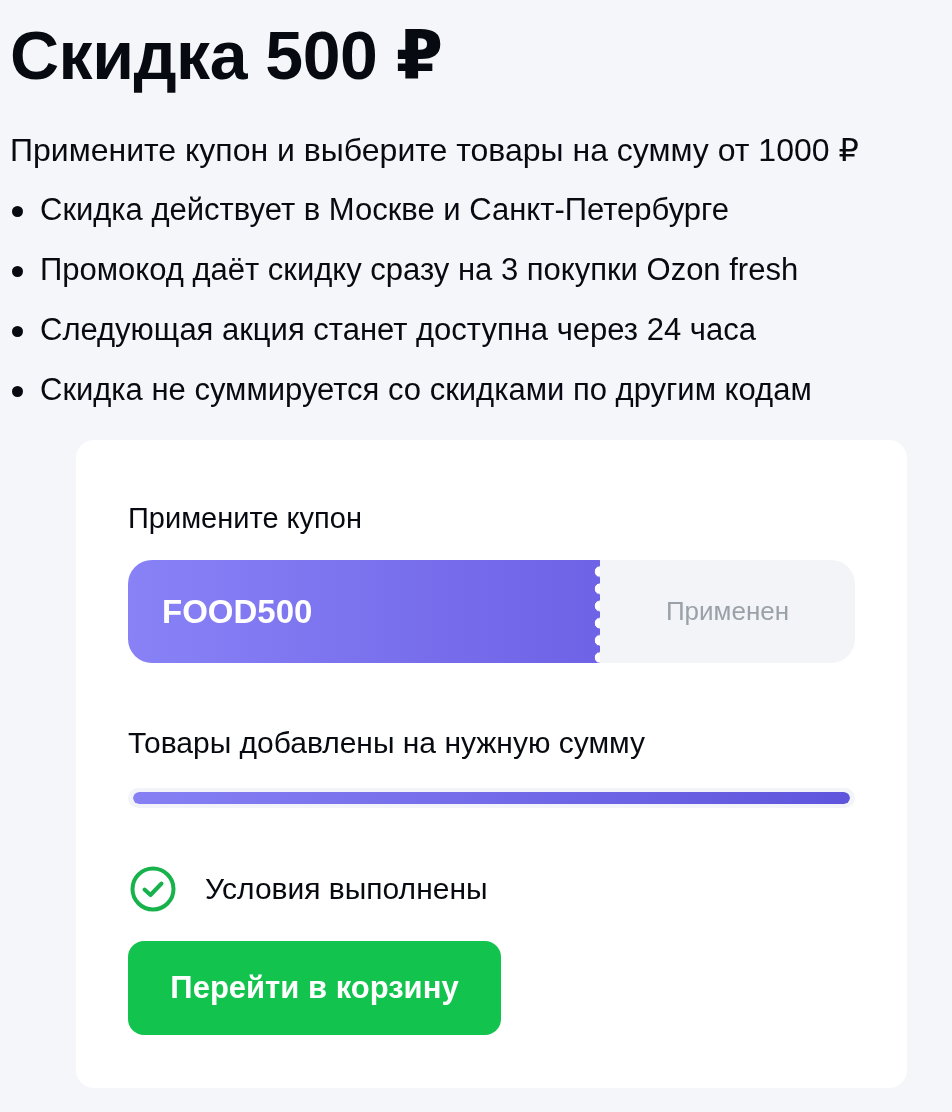  What do you see at coordinates (398, 330) in the screenshot?
I see `condition-text: Следующая акция станет доступна через 24 часа` at bounding box center [398, 330].